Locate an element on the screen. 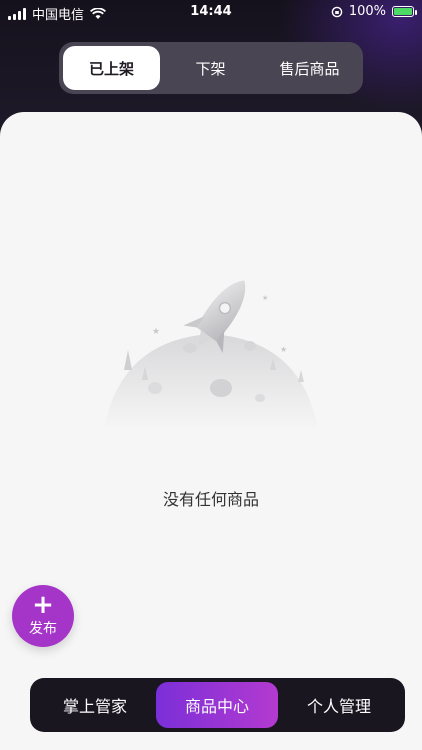  publish-button: + 发布 is located at coordinates (43, 616).